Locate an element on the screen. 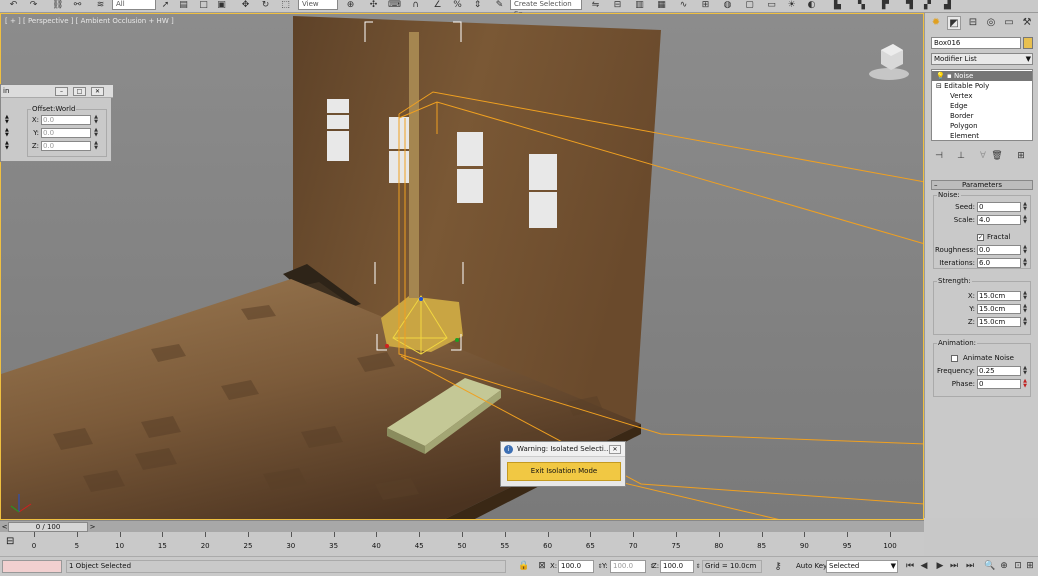 This screenshot has height=576, width=1038. maximize-button: □ is located at coordinates (79, 91).